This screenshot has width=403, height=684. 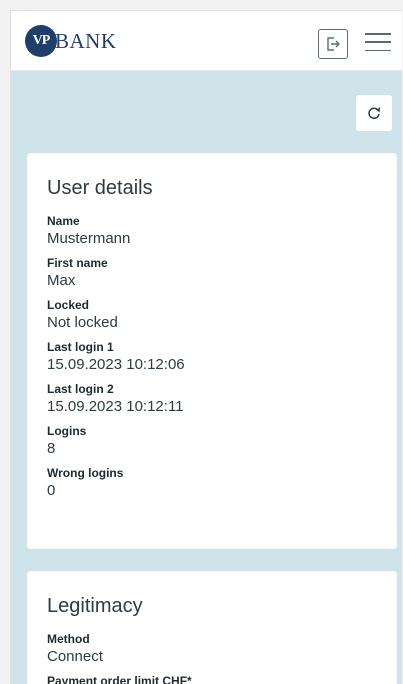 I want to click on field-value: 0, so click(x=51, y=490).